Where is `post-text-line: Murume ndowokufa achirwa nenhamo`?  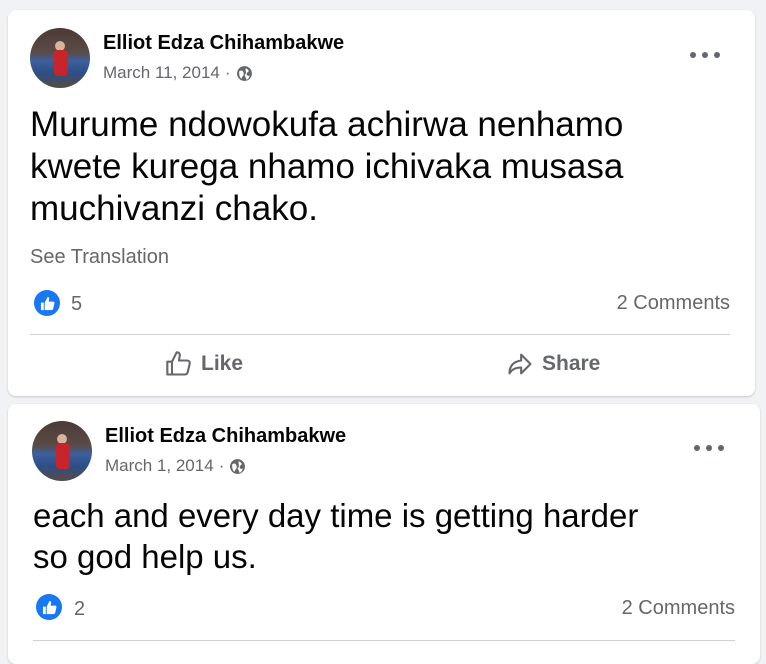
post-text-line: Murume ndowokufa achirwa nenhamo is located at coordinates (327, 124).